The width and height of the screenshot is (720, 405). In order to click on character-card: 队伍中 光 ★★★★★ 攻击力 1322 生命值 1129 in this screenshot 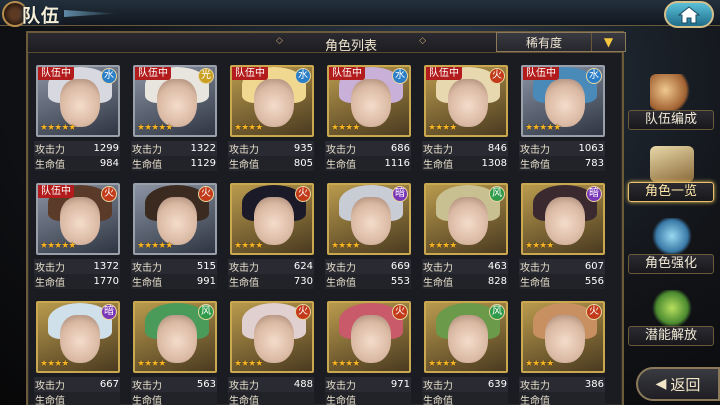, I will do `click(174, 122)`.